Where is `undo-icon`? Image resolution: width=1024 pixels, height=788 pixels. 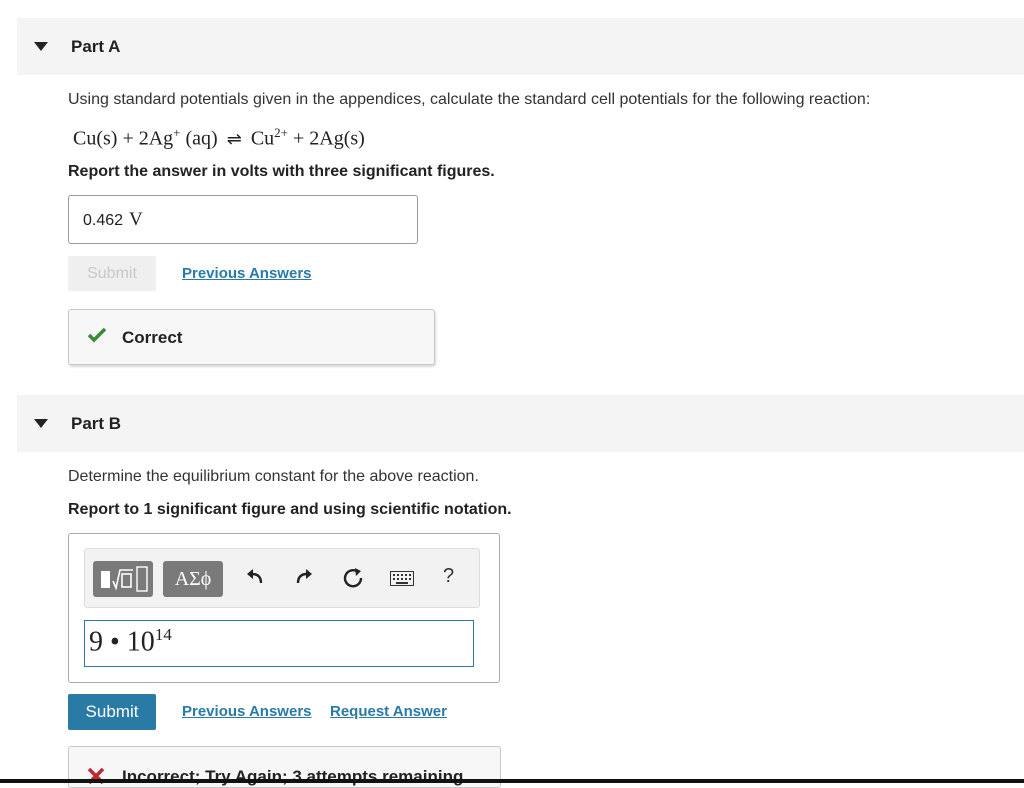 undo-icon is located at coordinates (255, 579).